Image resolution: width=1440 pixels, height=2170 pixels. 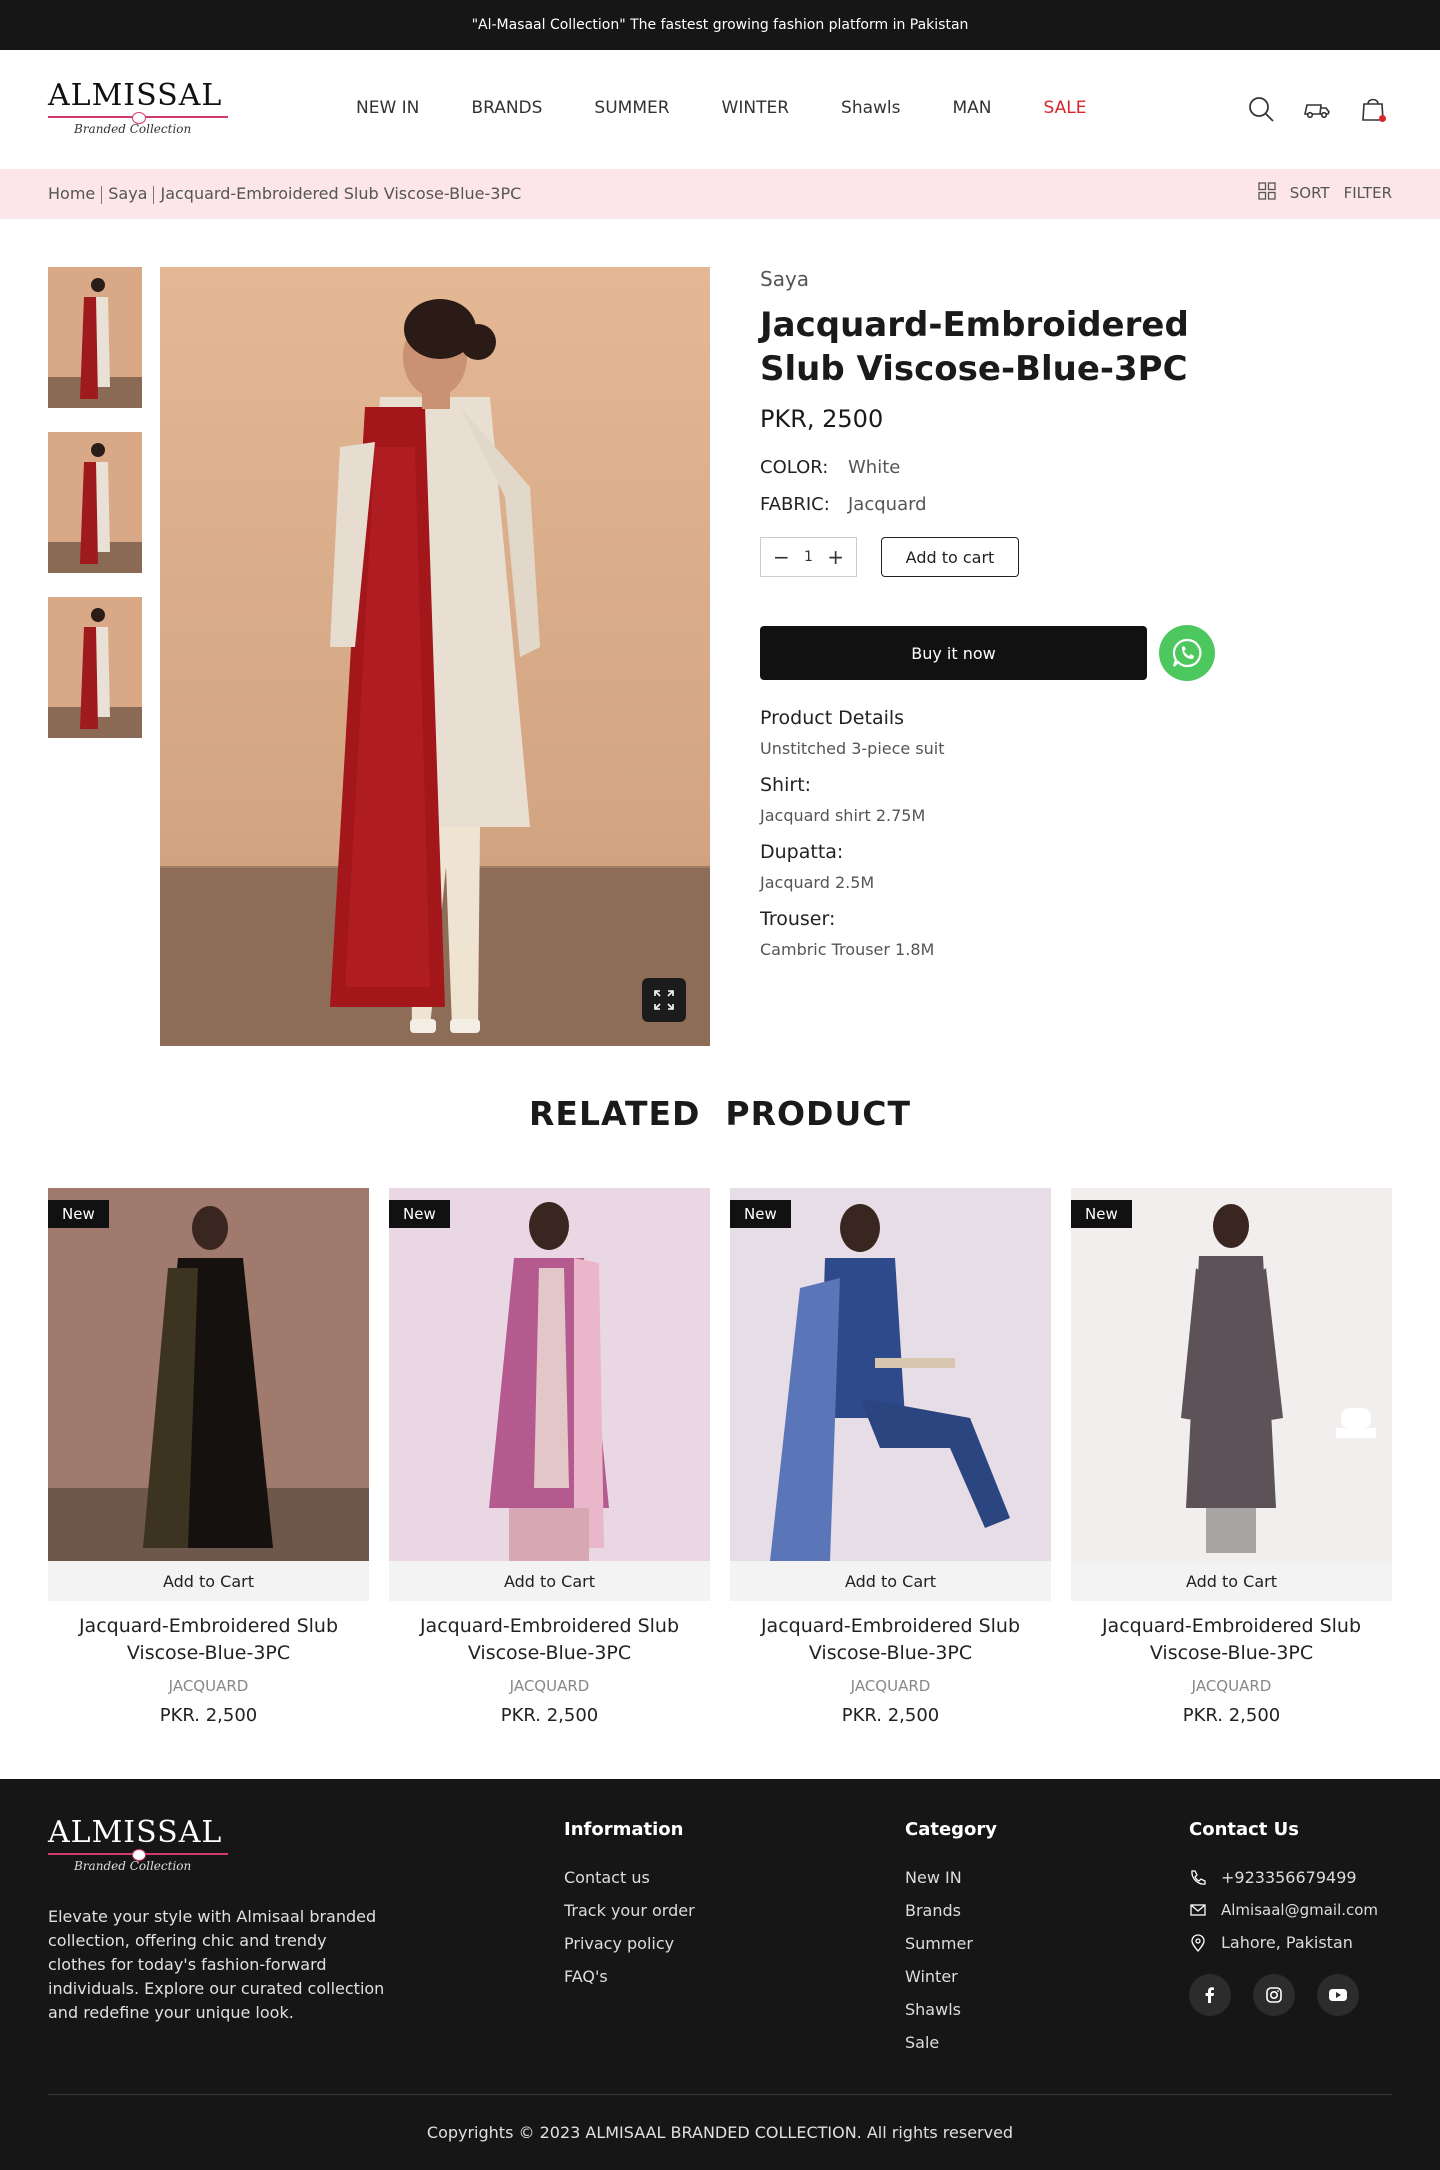 I want to click on shopping-bag-icon, so click(x=1373, y=109).